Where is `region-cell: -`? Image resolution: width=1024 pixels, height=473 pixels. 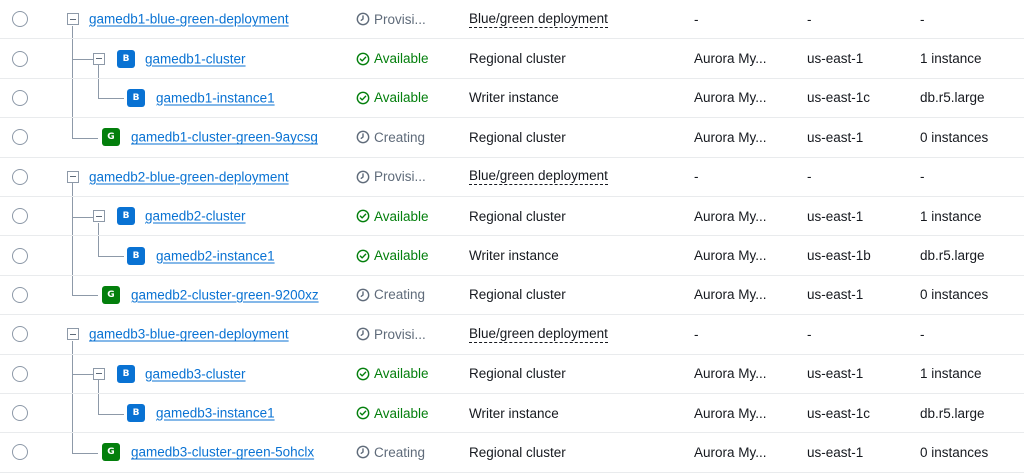
region-cell: - is located at coordinates (809, 19).